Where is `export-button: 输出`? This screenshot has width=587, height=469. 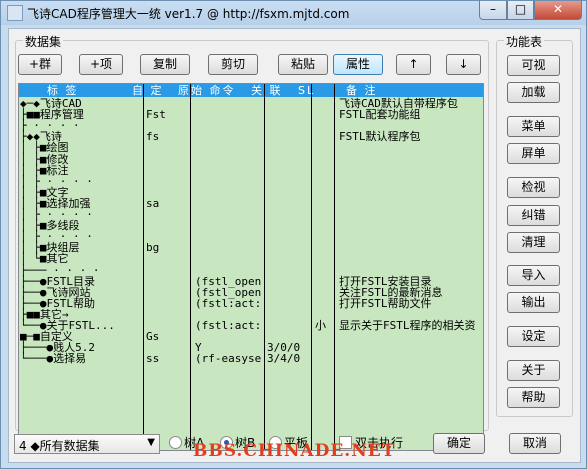
export-button: 输出 is located at coordinates (533, 302).